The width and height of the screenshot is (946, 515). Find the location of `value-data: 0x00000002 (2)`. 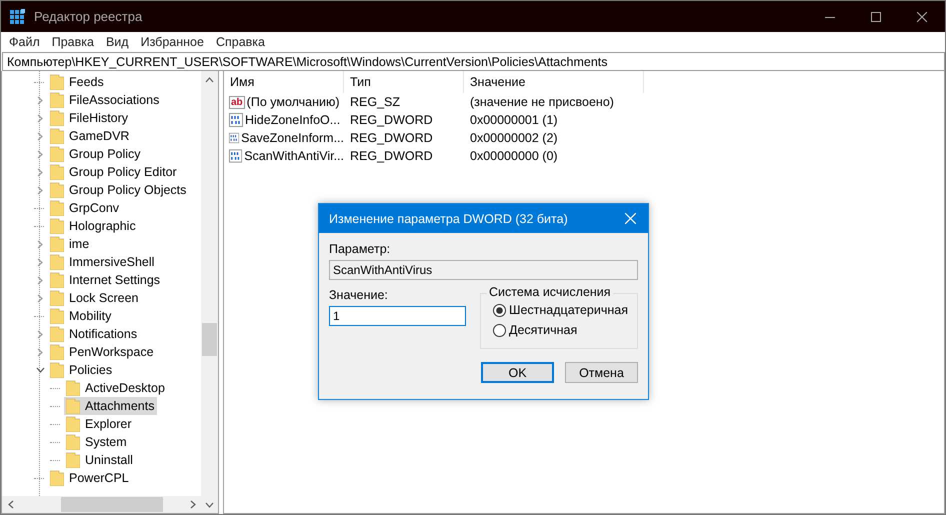

value-data: 0x00000002 (2) is located at coordinates (514, 138).